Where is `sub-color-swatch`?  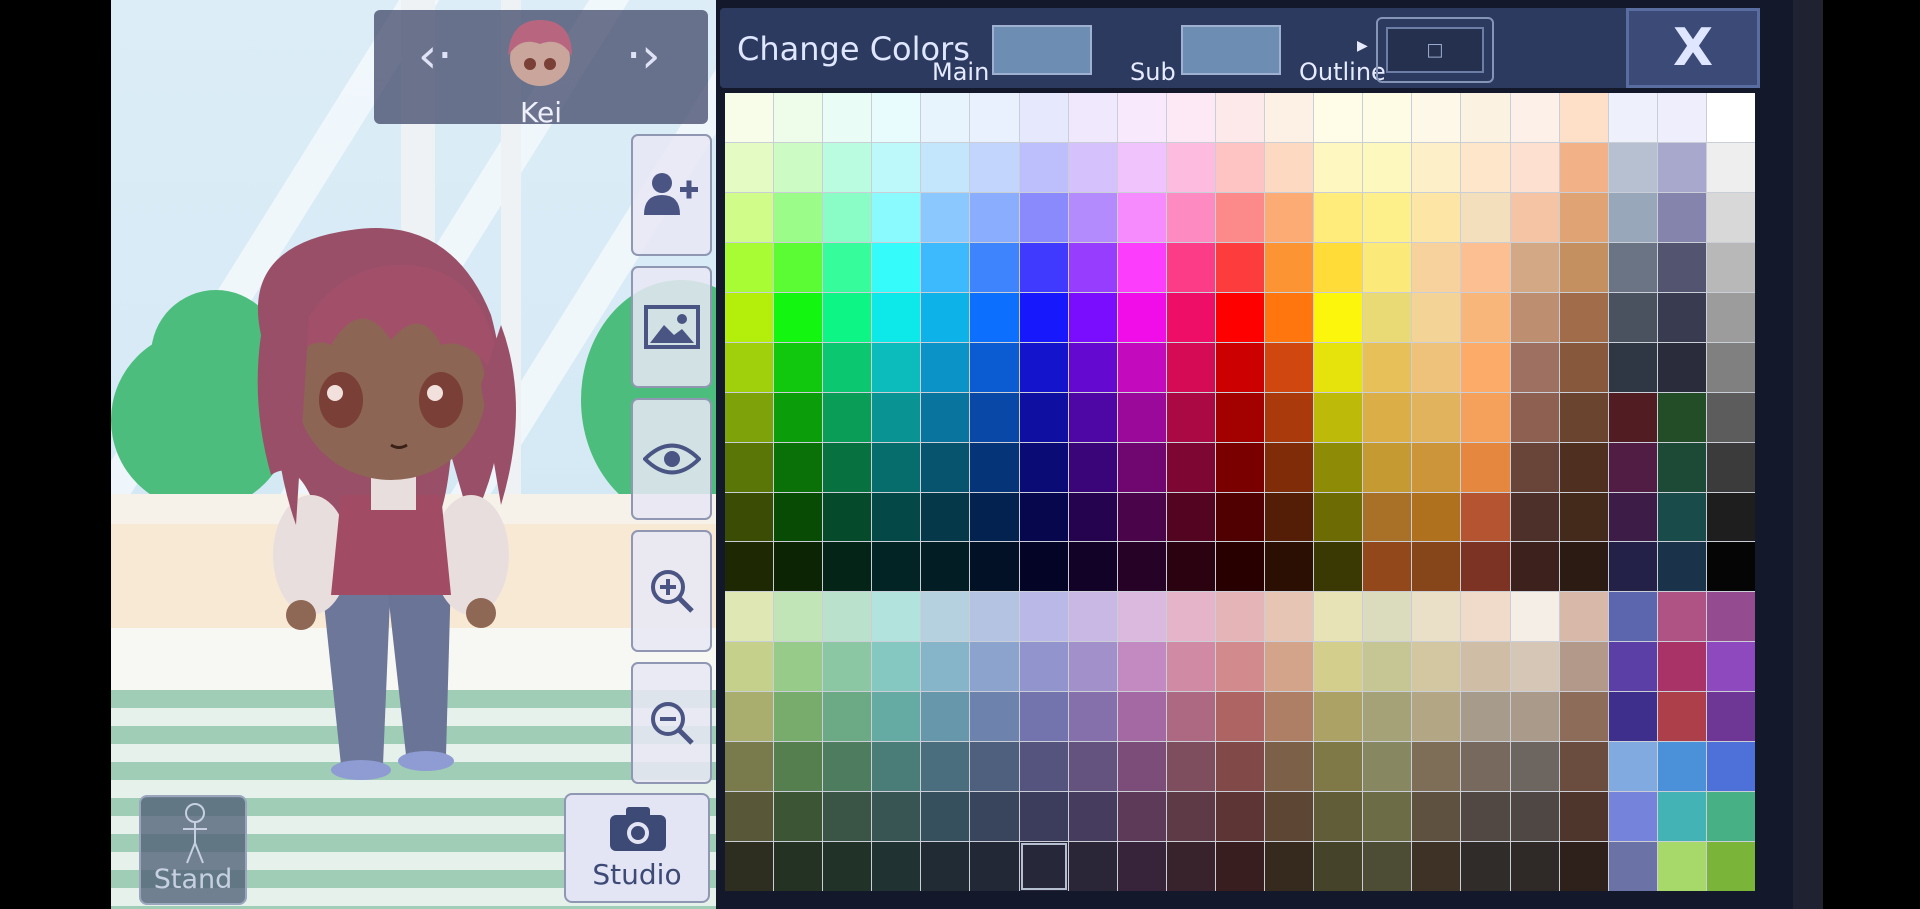 sub-color-swatch is located at coordinates (1231, 50).